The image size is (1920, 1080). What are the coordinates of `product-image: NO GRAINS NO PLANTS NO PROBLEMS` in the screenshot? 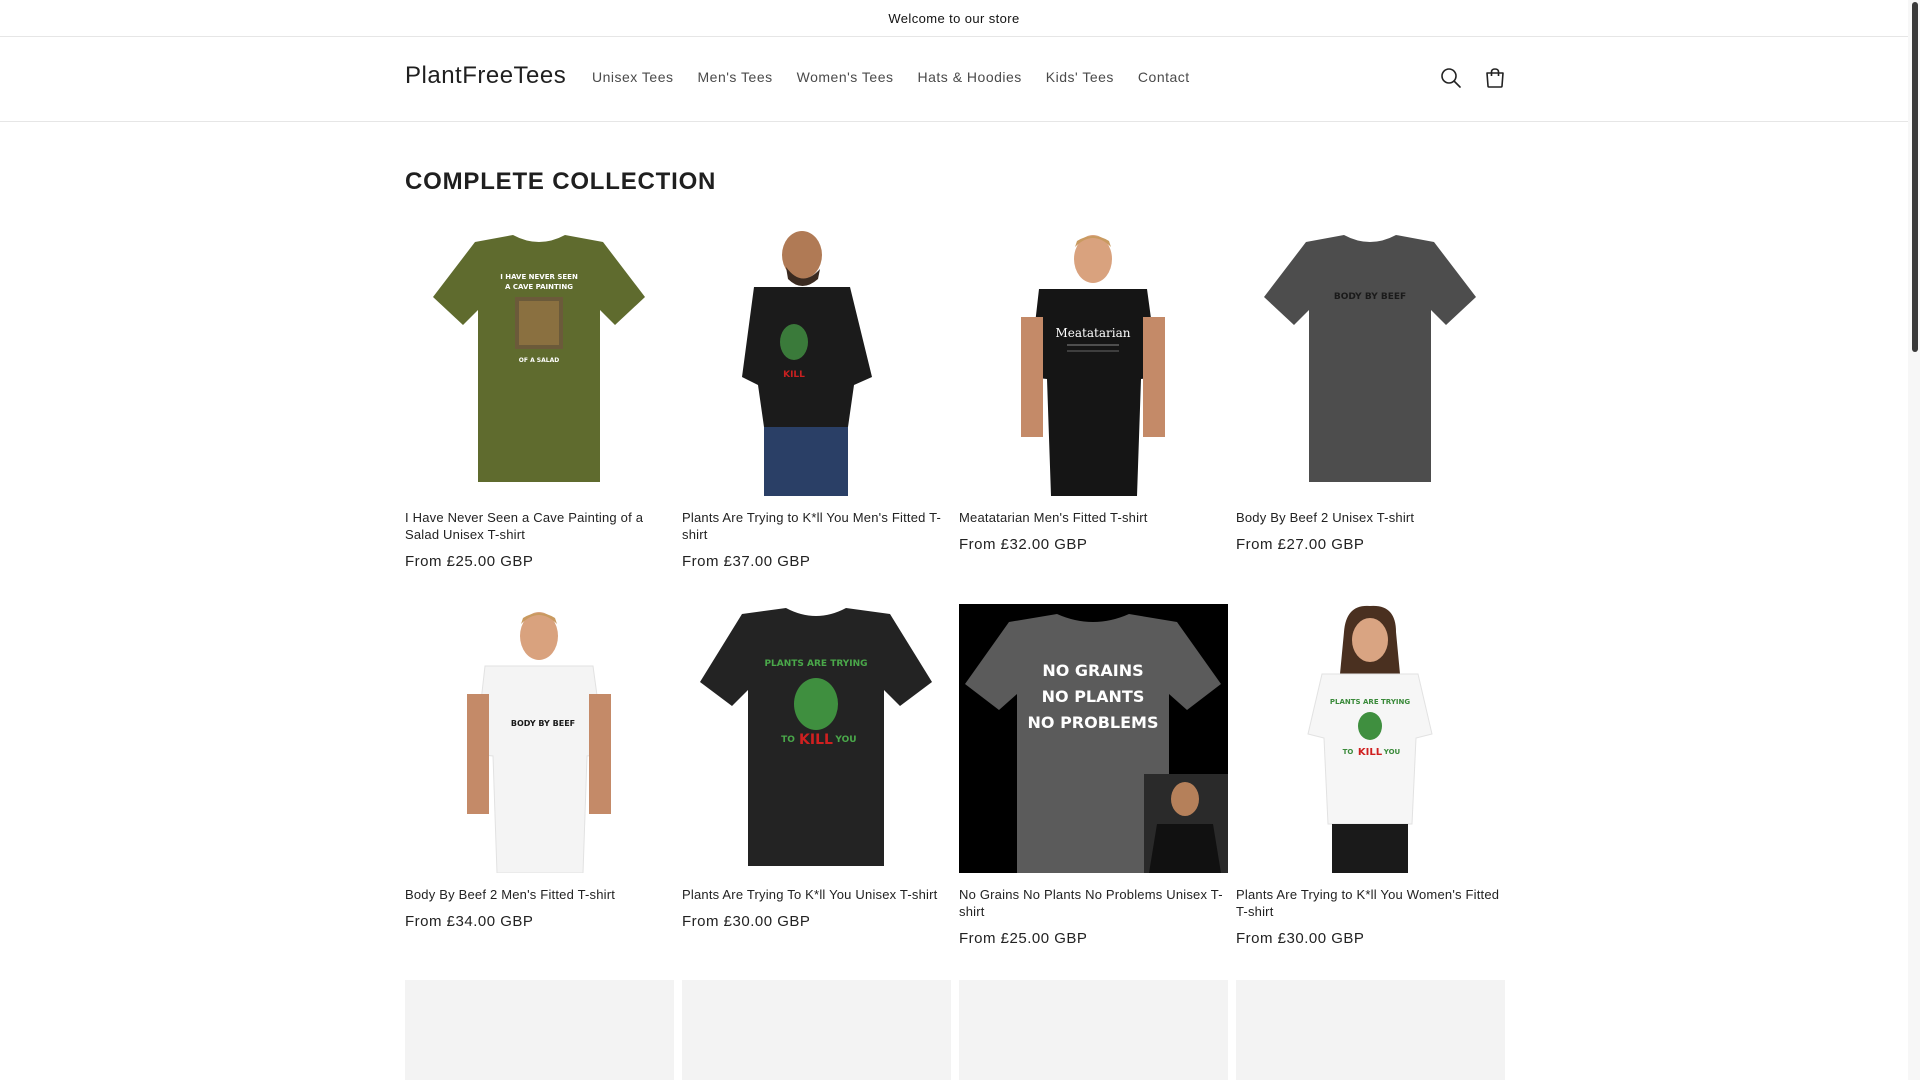 It's located at (1093, 738).